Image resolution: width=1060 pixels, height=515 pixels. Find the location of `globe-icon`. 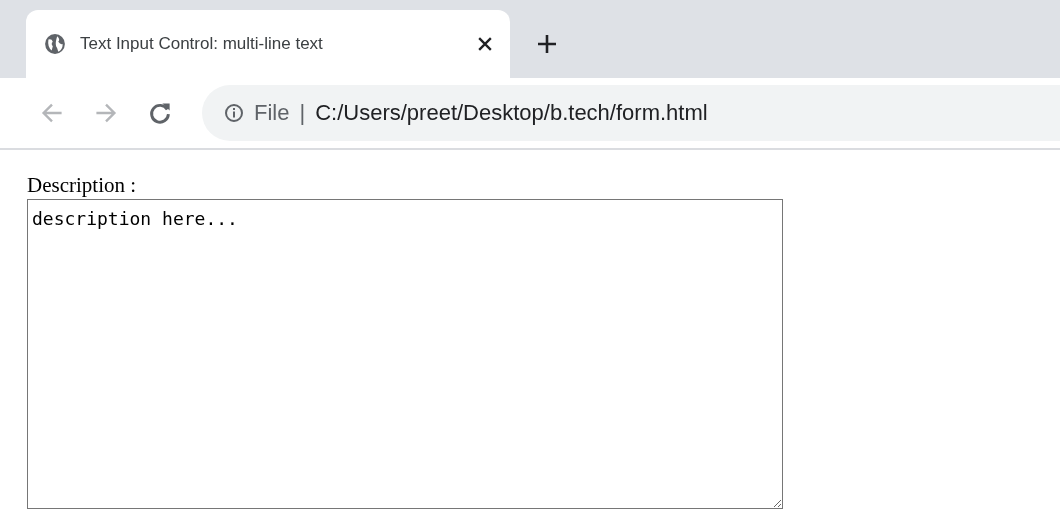

globe-icon is located at coordinates (55, 44).